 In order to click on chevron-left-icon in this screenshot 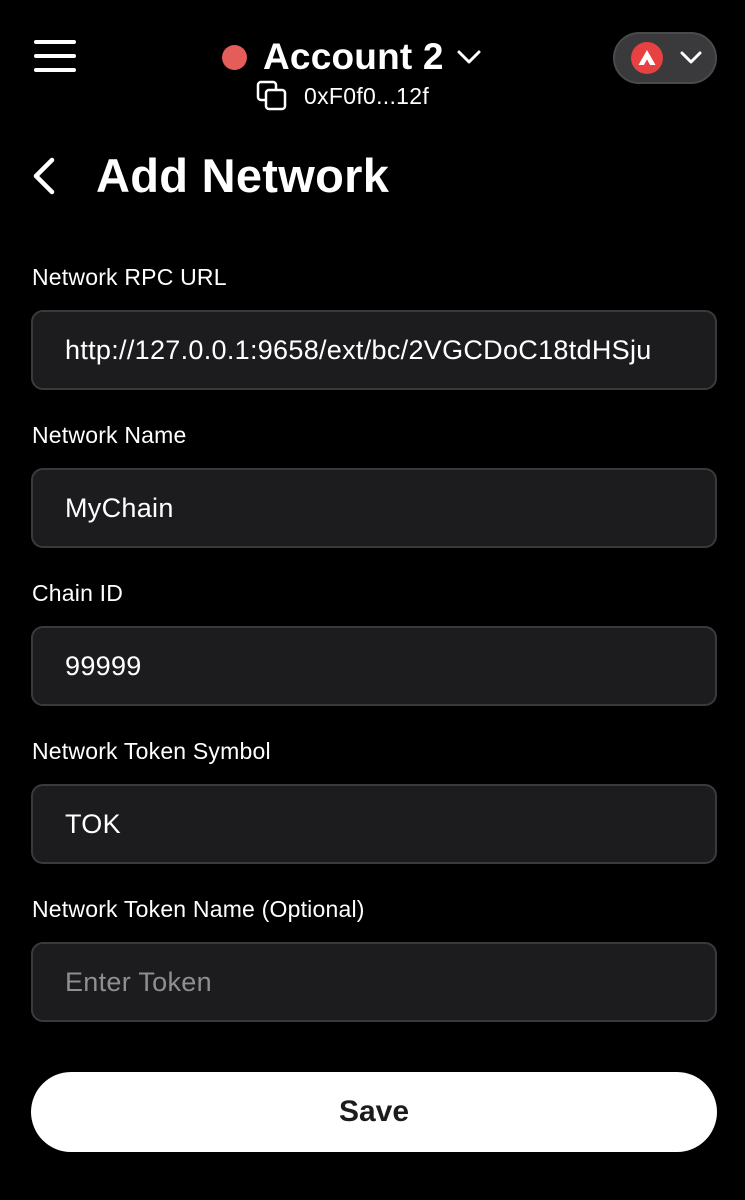, I will do `click(44, 178)`.